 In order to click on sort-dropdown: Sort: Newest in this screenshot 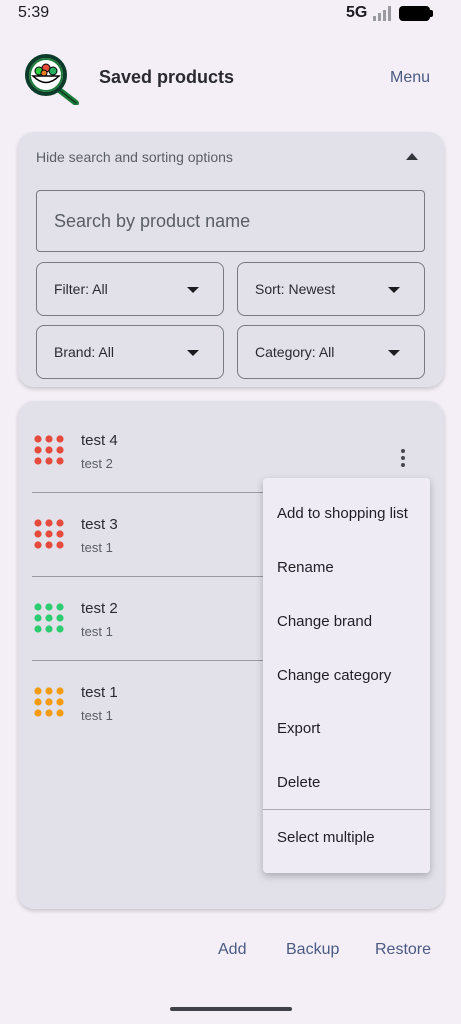, I will do `click(331, 289)`.